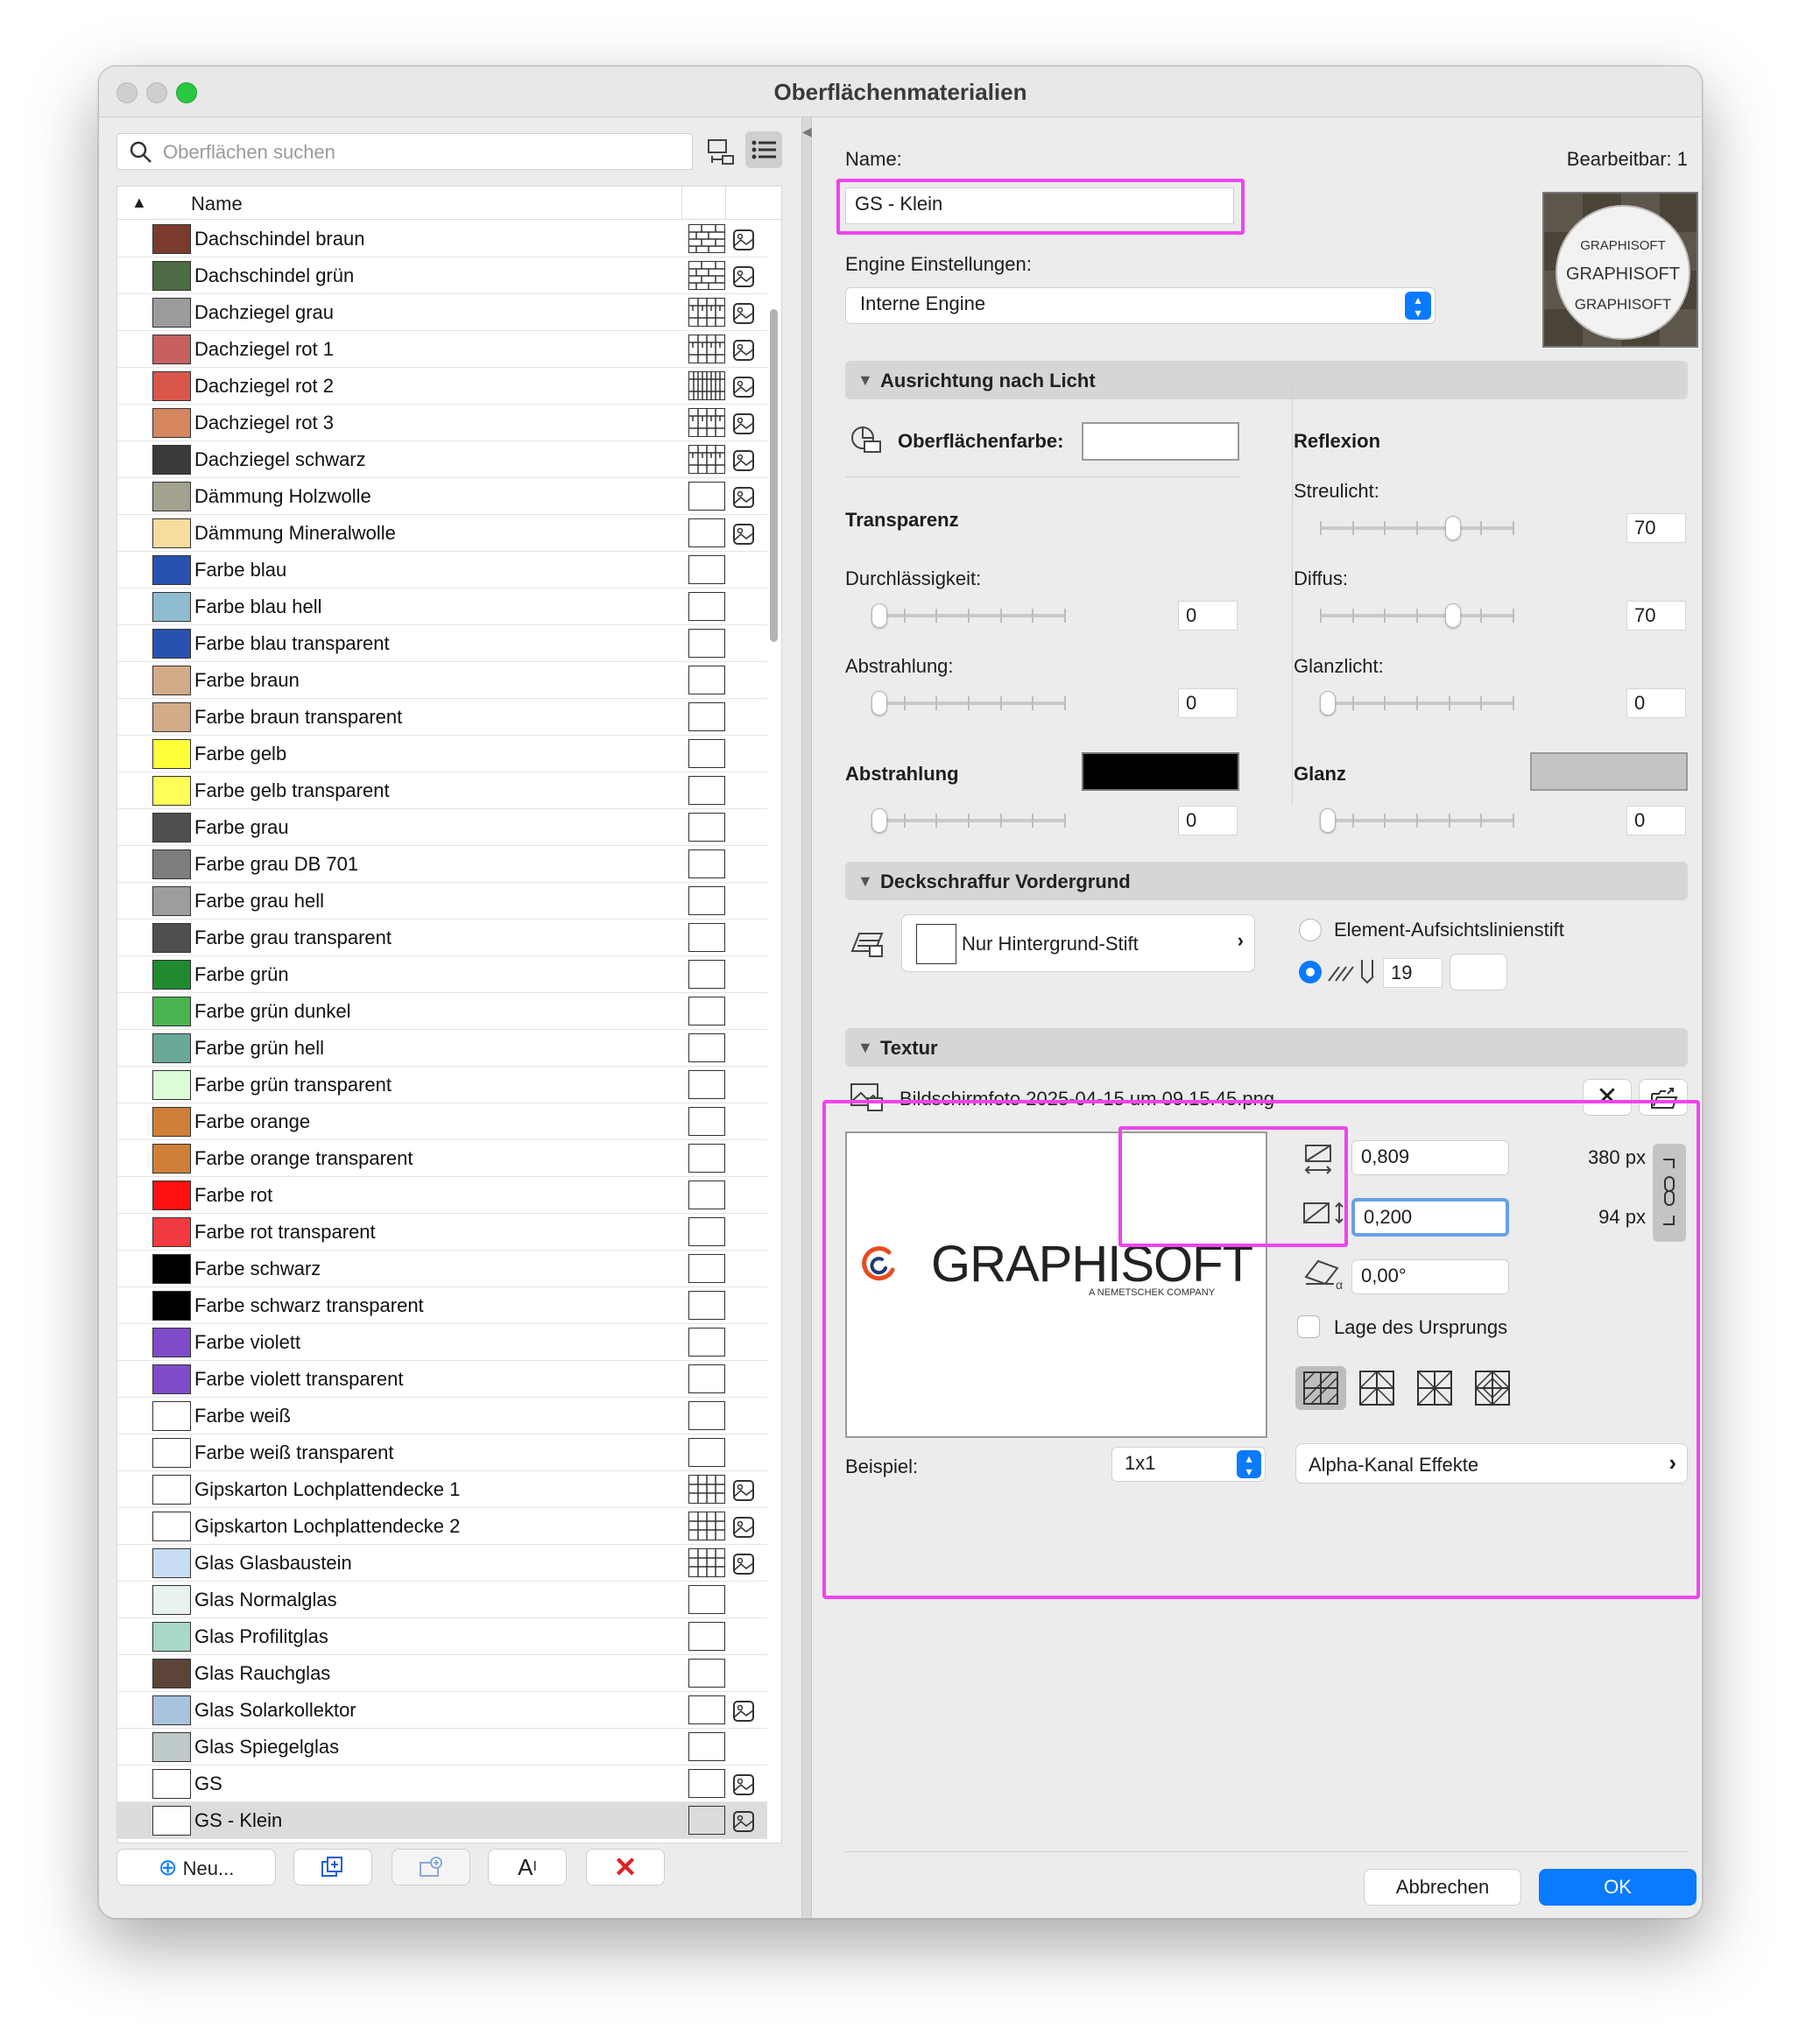  I want to click on list-item: Farbe braun transparent, so click(442, 717).